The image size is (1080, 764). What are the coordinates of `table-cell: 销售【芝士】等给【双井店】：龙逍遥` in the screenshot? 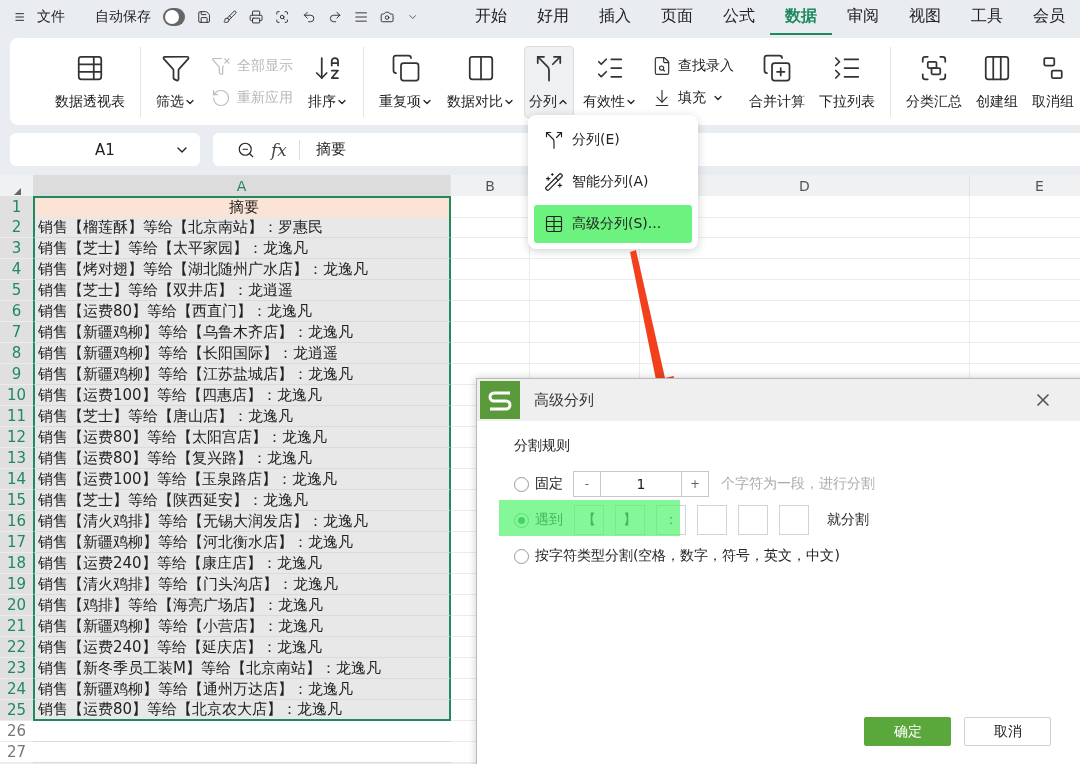 It's located at (242, 290).